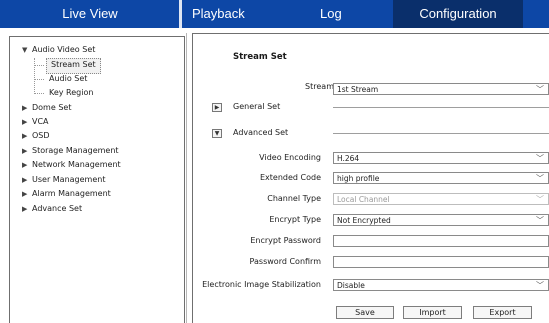  I want to click on expand-right-icon: ▶, so click(217, 107).